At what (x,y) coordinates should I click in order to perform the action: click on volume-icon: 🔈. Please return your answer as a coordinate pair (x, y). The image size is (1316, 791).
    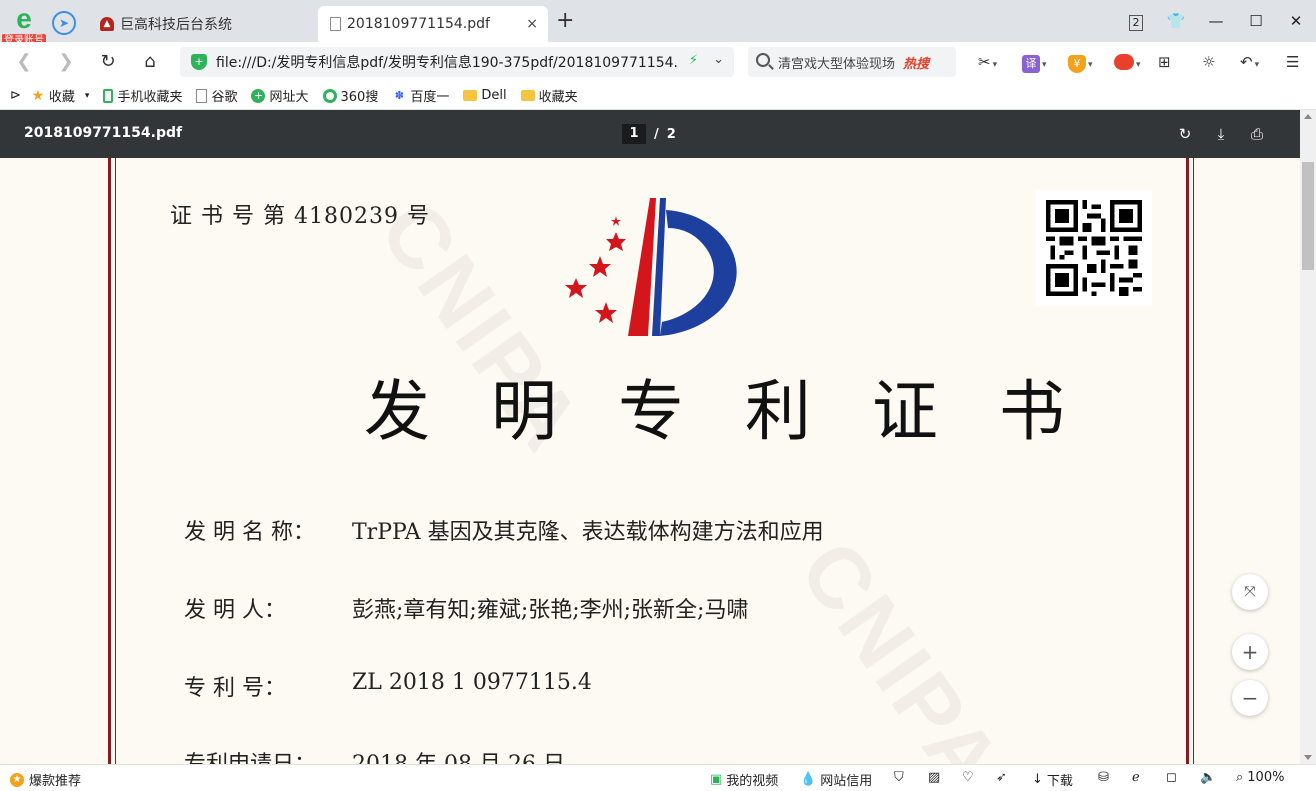
    Looking at the image, I should click on (1208, 777).